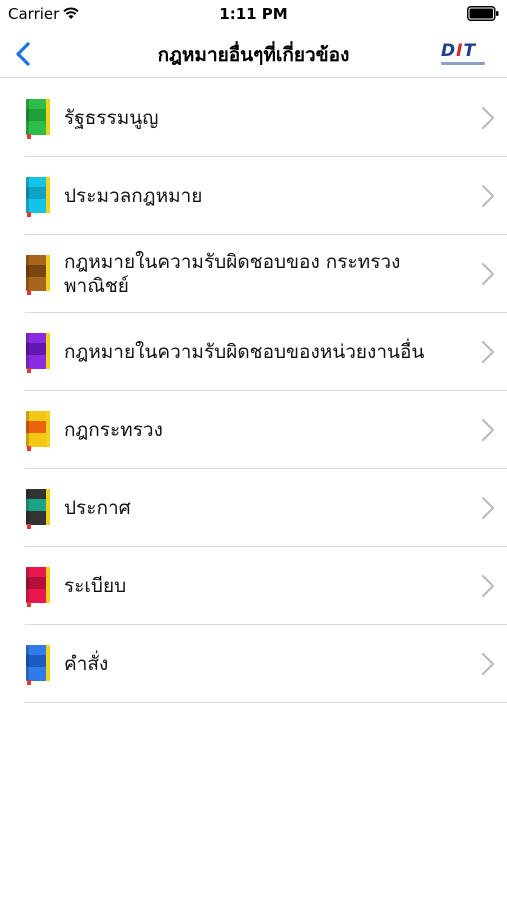 The image size is (507, 900). What do you see at coordinates (133, 196) in the screenshot?
I see `list-item-label: ประมวลกฎหมาย` at bounding box center [133, 196].